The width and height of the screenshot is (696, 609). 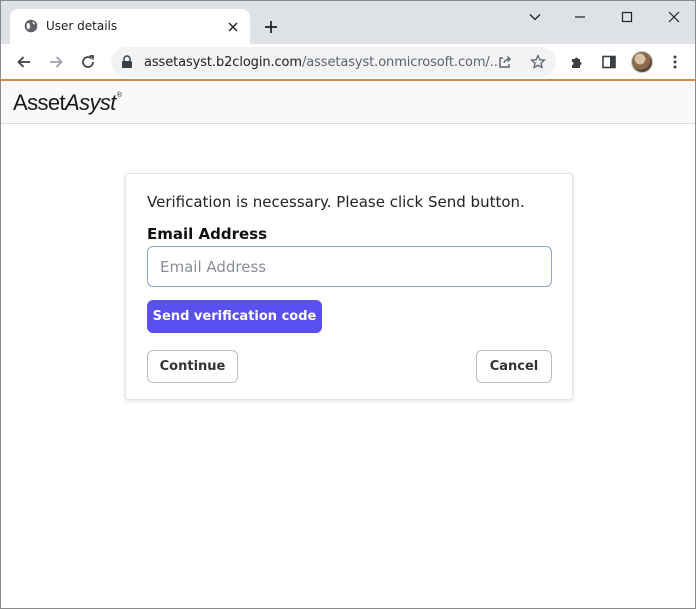 What do you see at coordinates (39, 102) in the screenshot?
I see `logo-main: Asset` at bounding box center [39, 102].